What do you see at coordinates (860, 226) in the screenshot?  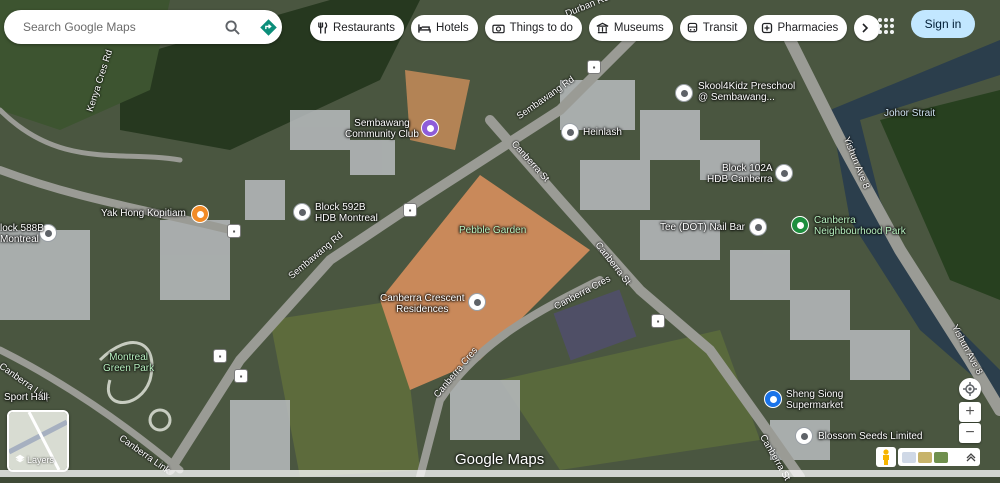 I see `place-label-canberra-park: Canberra Neighbourhood Park` at bounding box center [860, 226].